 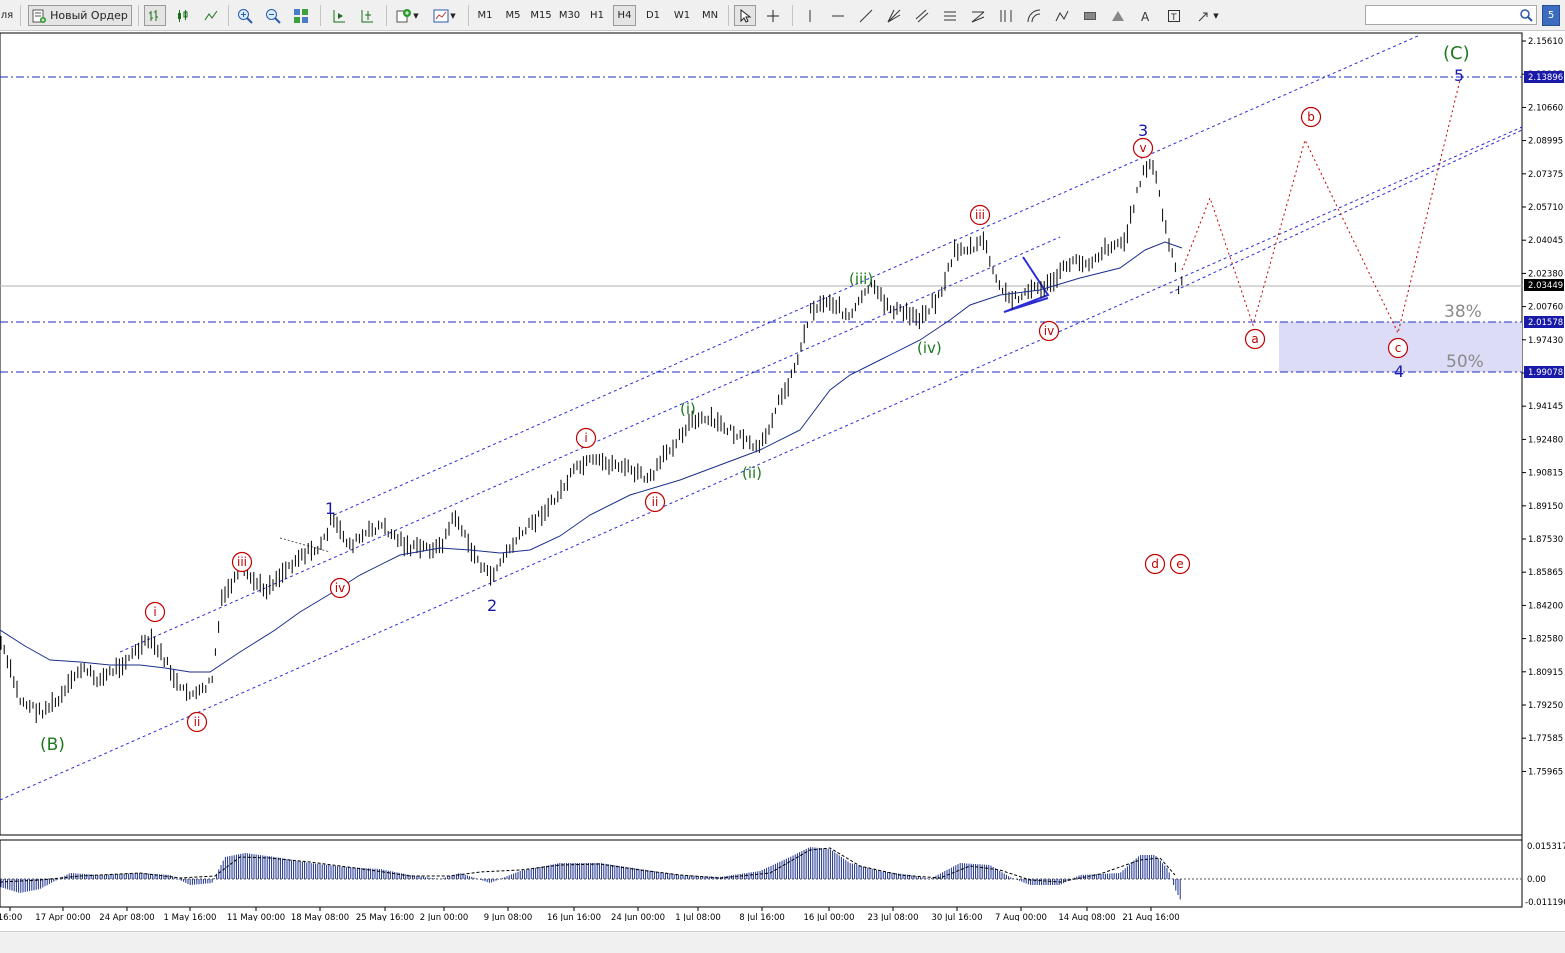 I want to click on triangle-button, so click(x=1118, y=15).